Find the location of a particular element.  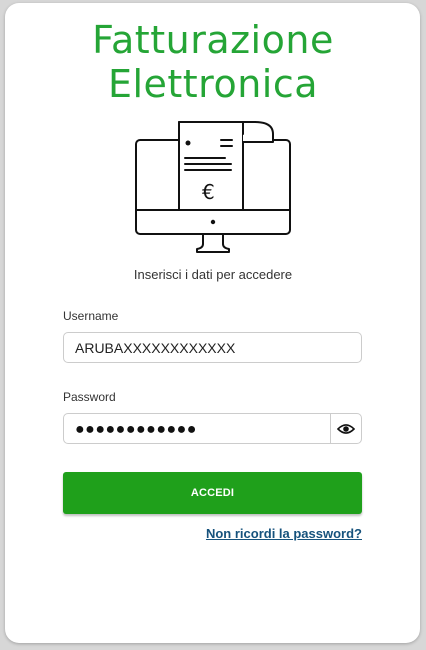

eye-icon is located at coordinates (346, 428).